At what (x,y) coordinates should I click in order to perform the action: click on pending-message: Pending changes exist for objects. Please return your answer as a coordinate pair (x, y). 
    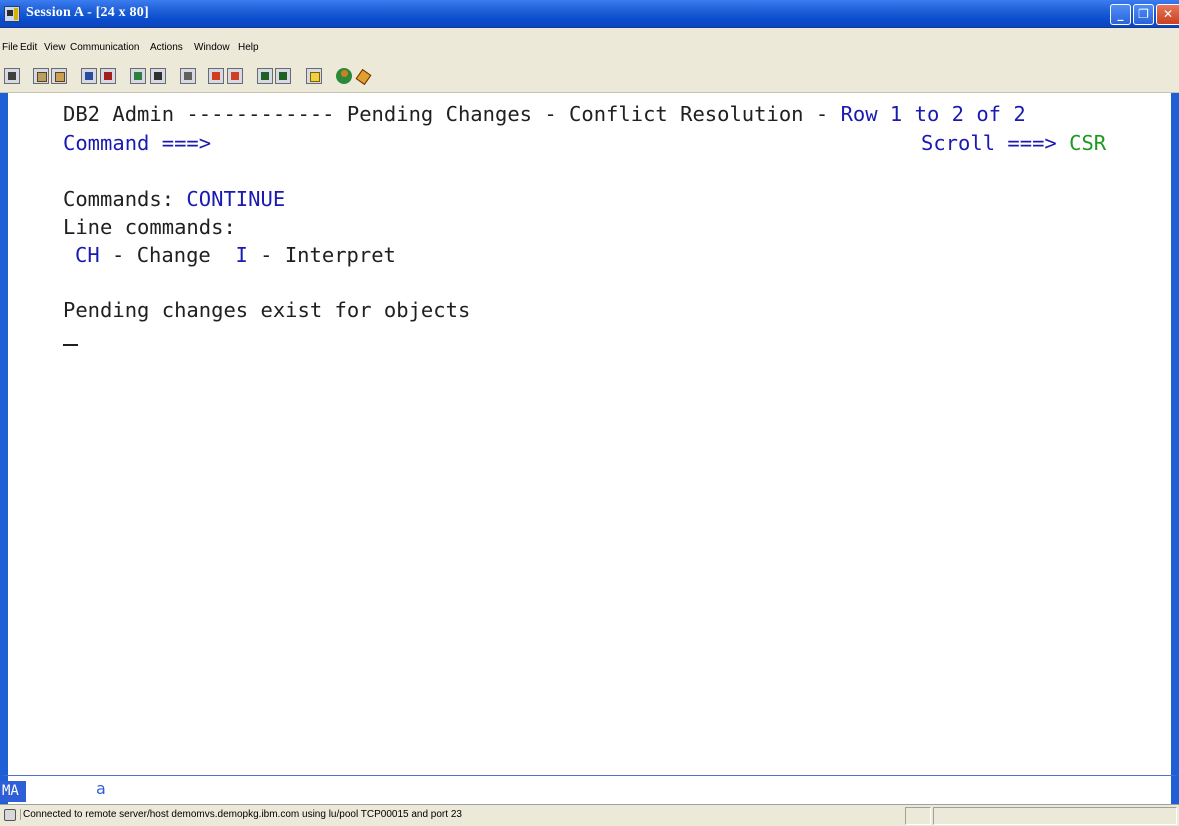
    Looking at the image, I should click on (267, 310).